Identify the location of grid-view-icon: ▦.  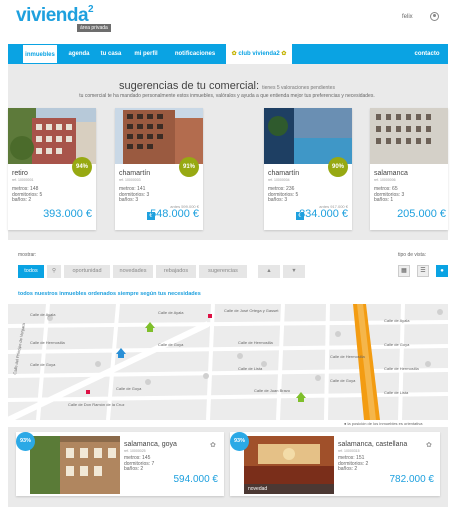
(404, 271).